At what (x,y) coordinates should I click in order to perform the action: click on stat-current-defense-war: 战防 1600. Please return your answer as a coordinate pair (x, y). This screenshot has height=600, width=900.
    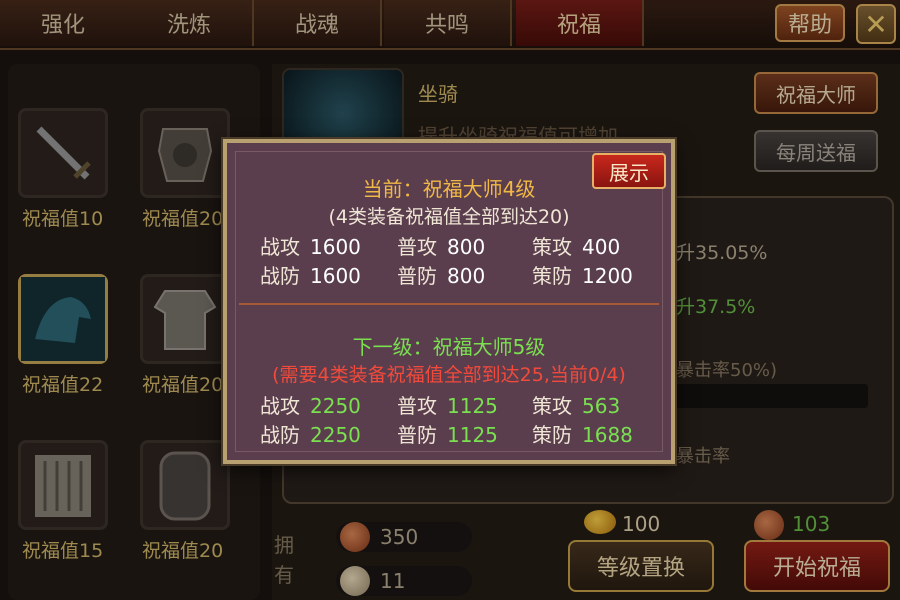
    Looking at the image, I should click on (310, 276).